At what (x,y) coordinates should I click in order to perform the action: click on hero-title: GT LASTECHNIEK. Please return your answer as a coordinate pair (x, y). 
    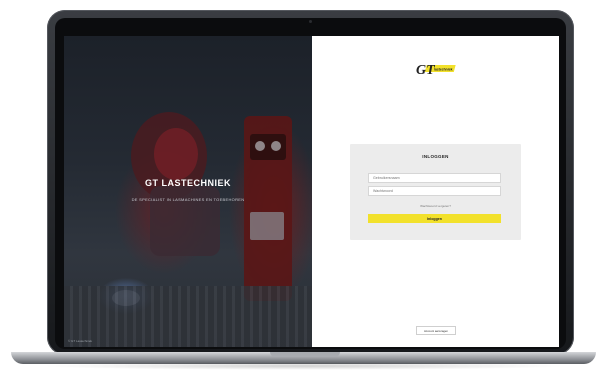
    Looking at the image, I should click on (187, 183).